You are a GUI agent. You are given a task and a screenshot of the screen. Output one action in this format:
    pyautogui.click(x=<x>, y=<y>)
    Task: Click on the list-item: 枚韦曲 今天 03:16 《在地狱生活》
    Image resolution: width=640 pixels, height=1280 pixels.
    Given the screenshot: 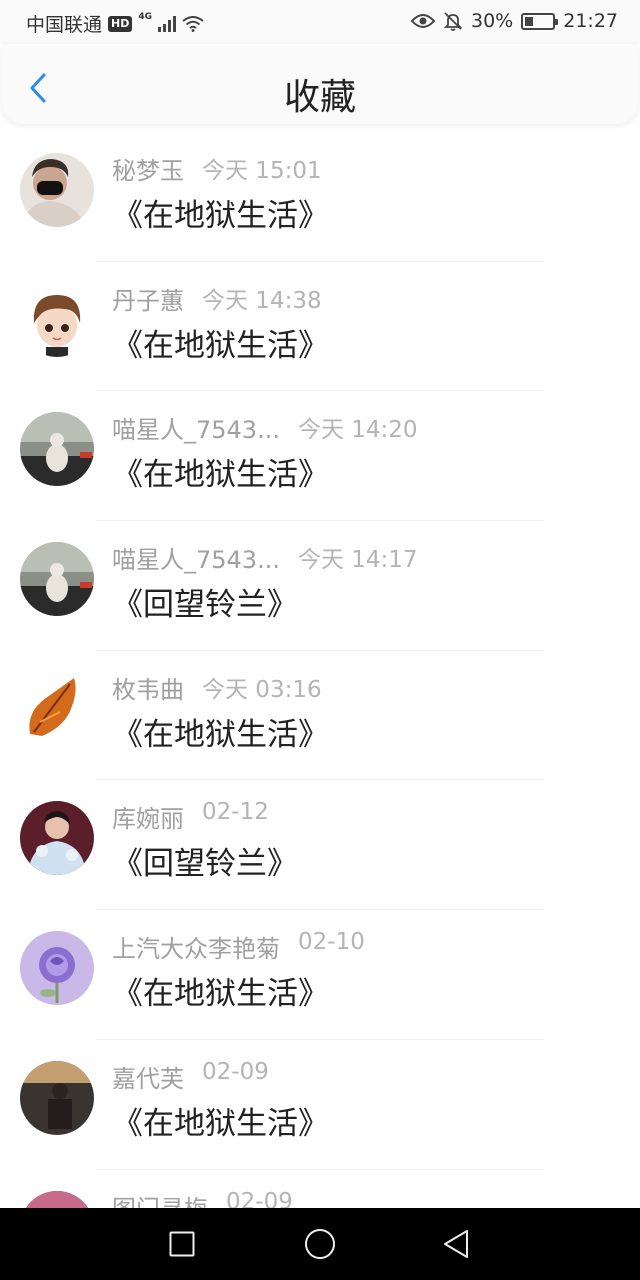 What is the action you would take?
    pyautogui.click(x=320, y=716)
    